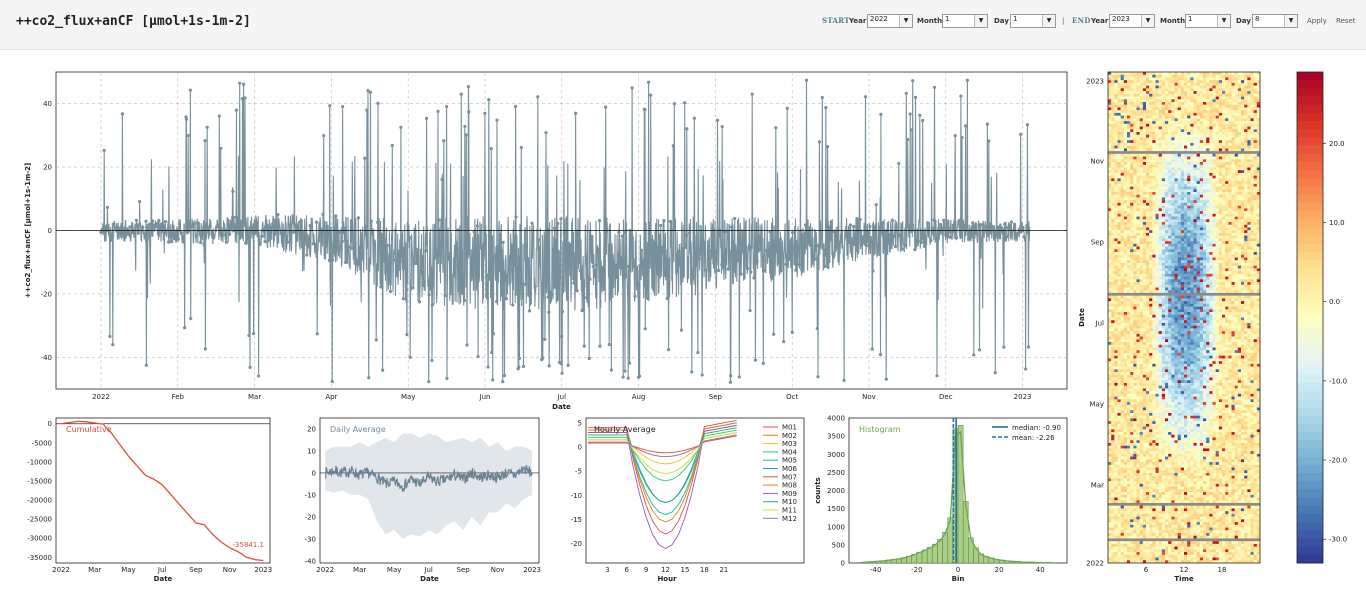  I want to click on y-tick-label: -10, so click(576, 496).